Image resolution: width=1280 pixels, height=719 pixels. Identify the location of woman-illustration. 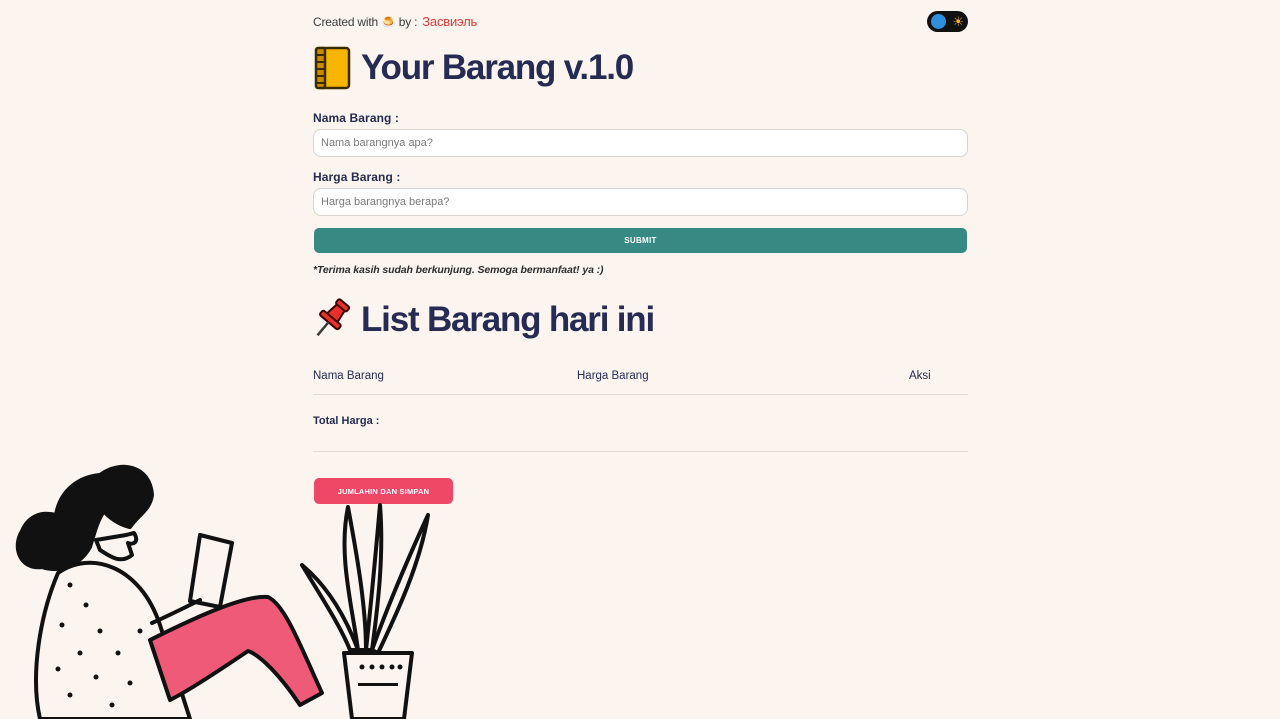
(169, 591).